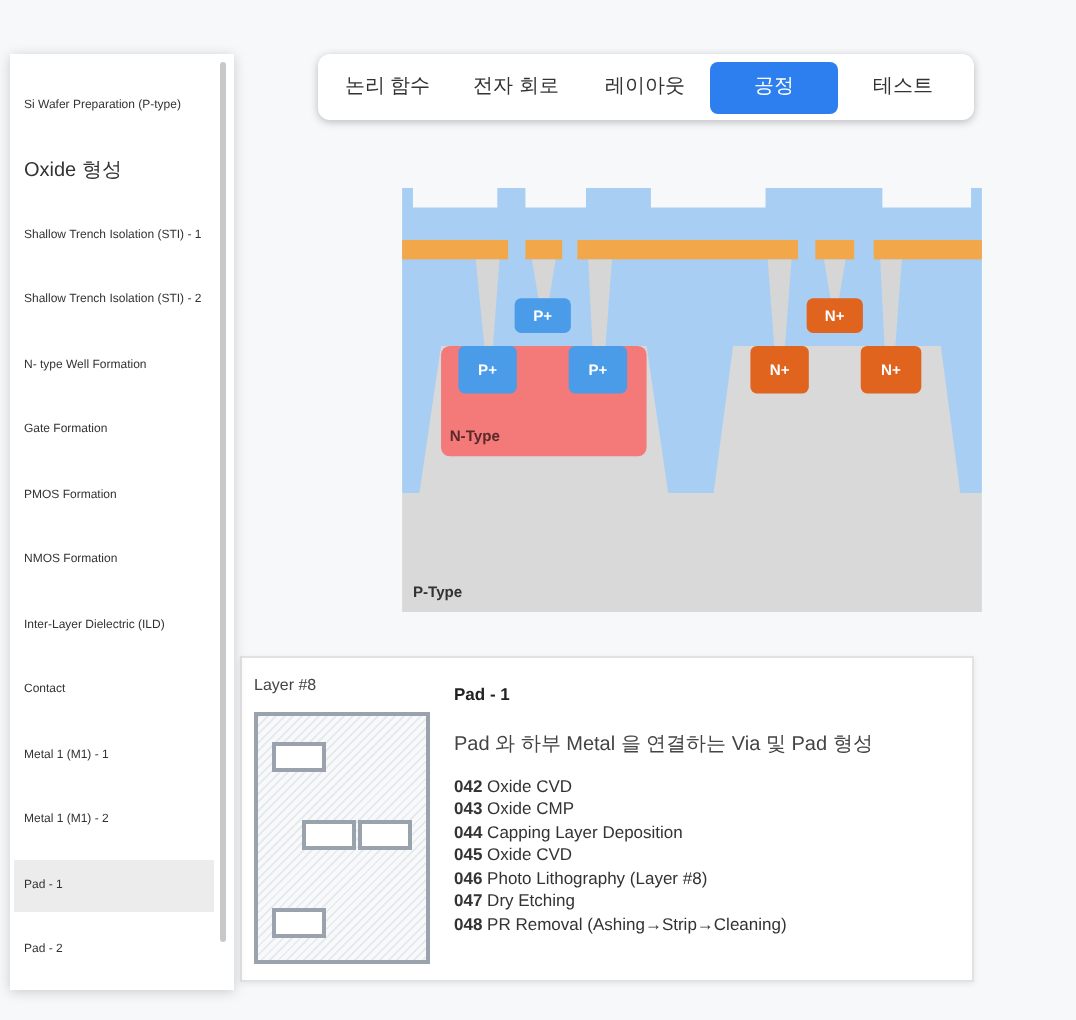  Describe the element at coordinates (286, 686) in the screenshot. I see `layer-label: Layer #8` at that location.